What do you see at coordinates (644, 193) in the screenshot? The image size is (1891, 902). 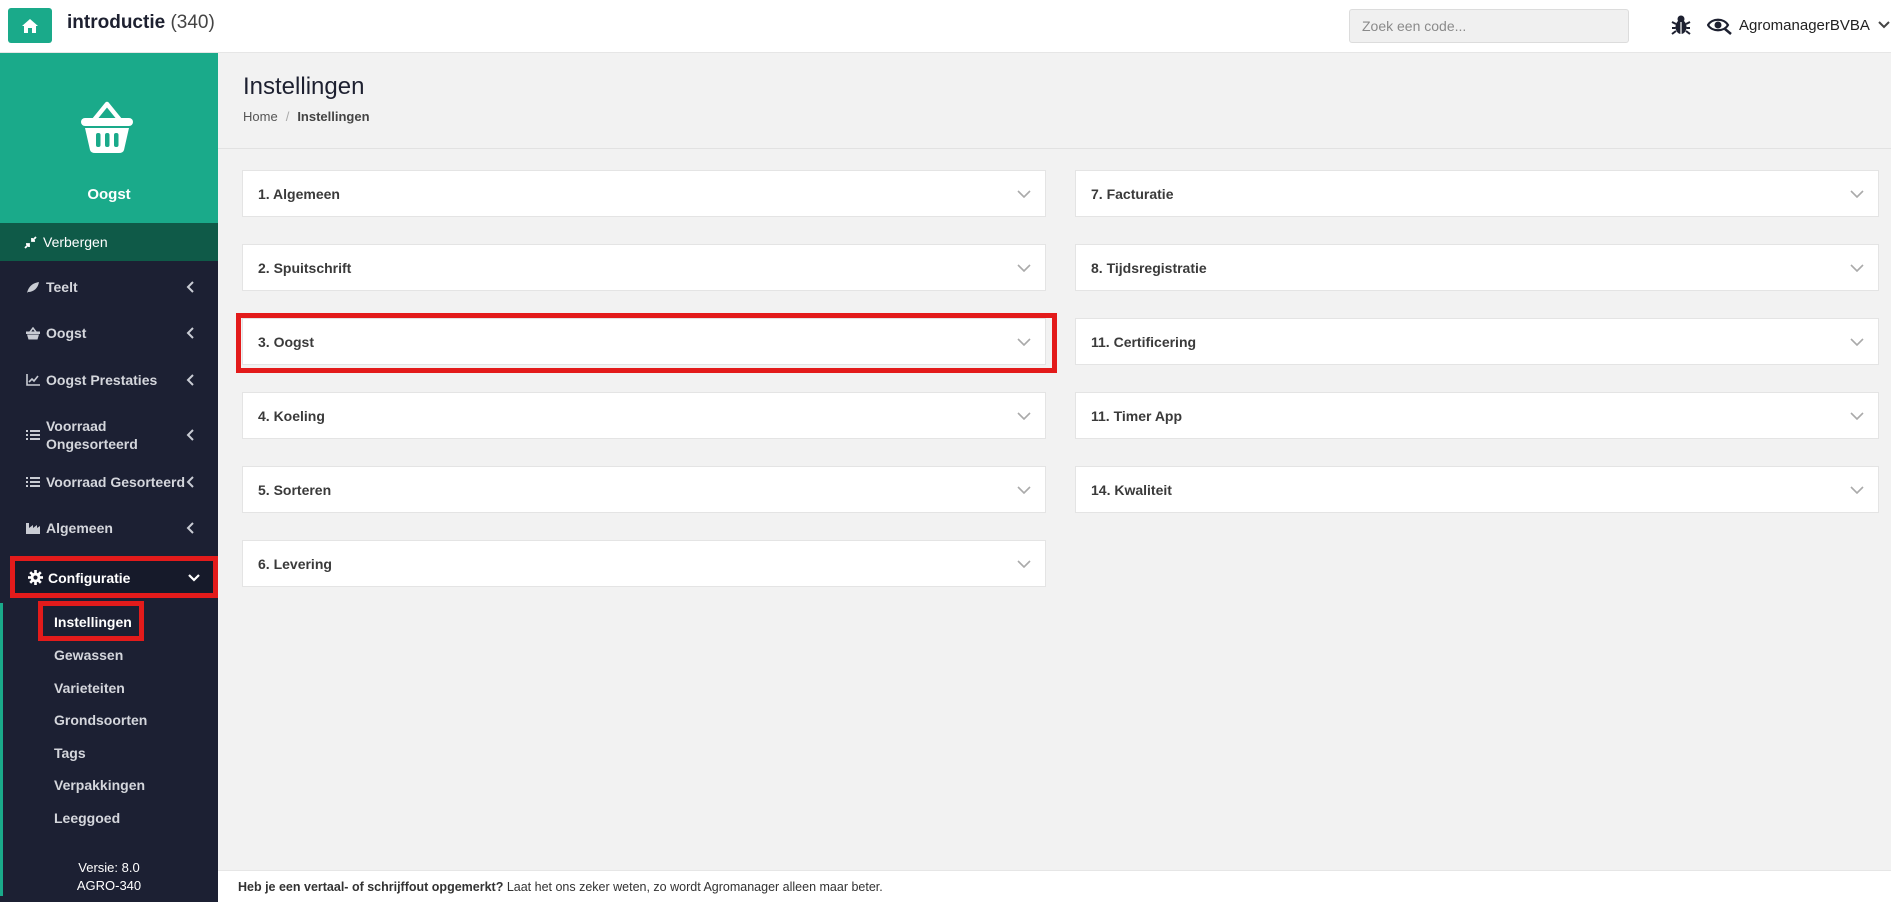 I see `settings-panel-algemeen: 1. Algemeen` at bounding box center [644, 193].